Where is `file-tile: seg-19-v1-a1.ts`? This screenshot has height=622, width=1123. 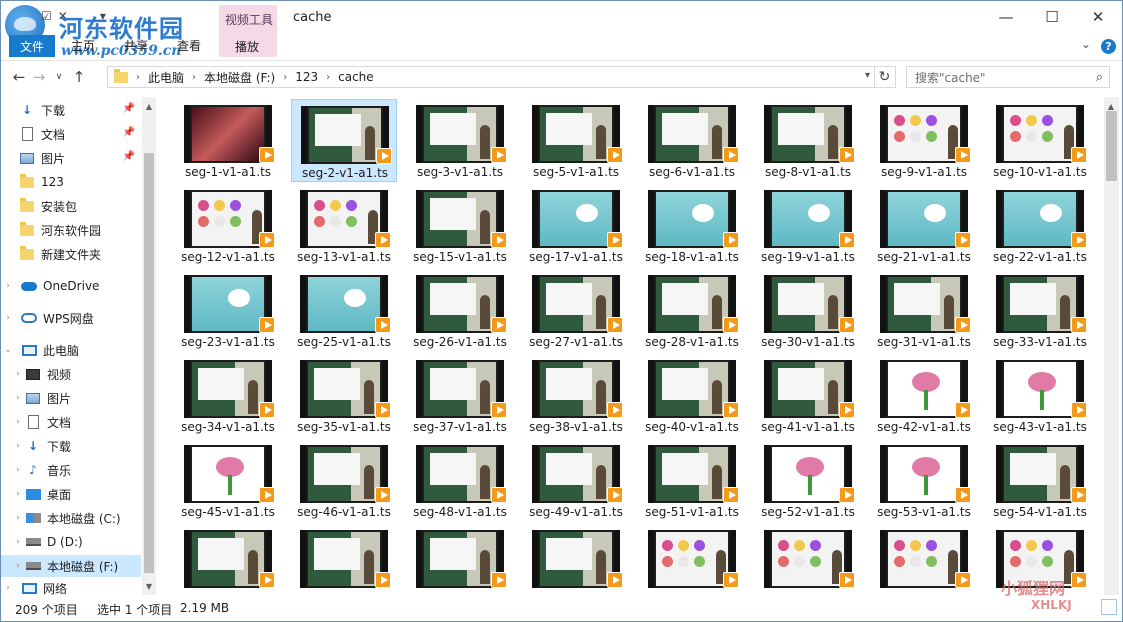
file-tile: seg-19-v1-a1.ts is located at coordinates (808, 225).